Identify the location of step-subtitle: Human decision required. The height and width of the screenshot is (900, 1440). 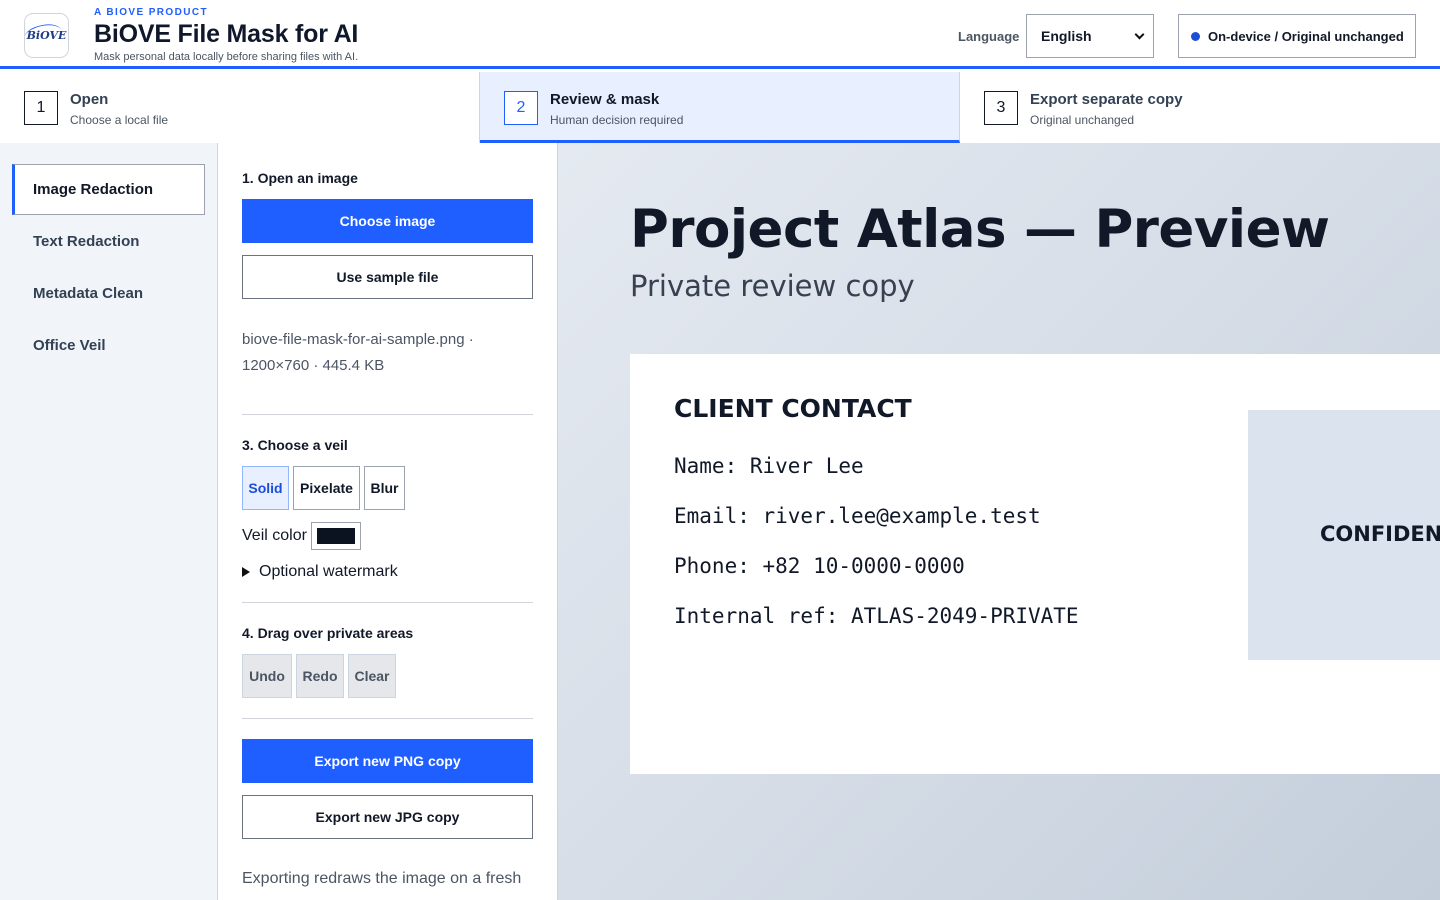
(617, 120).